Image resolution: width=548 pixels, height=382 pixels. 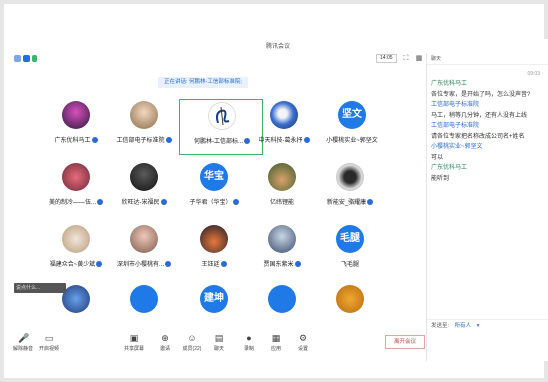 I want to click on participant-name: 广东优科马工, so click(x=72, y=141).